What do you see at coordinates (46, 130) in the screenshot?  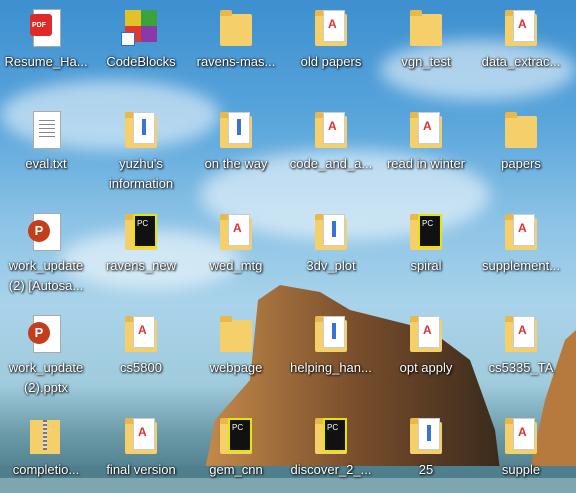 I see `txt-icon` at bounding box center [46, 130].